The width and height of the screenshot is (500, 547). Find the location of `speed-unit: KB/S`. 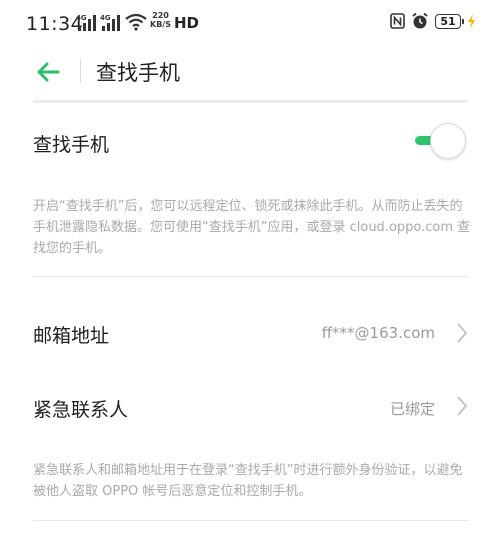

speed-unit: KB/S is located at coordinates (160, 24).